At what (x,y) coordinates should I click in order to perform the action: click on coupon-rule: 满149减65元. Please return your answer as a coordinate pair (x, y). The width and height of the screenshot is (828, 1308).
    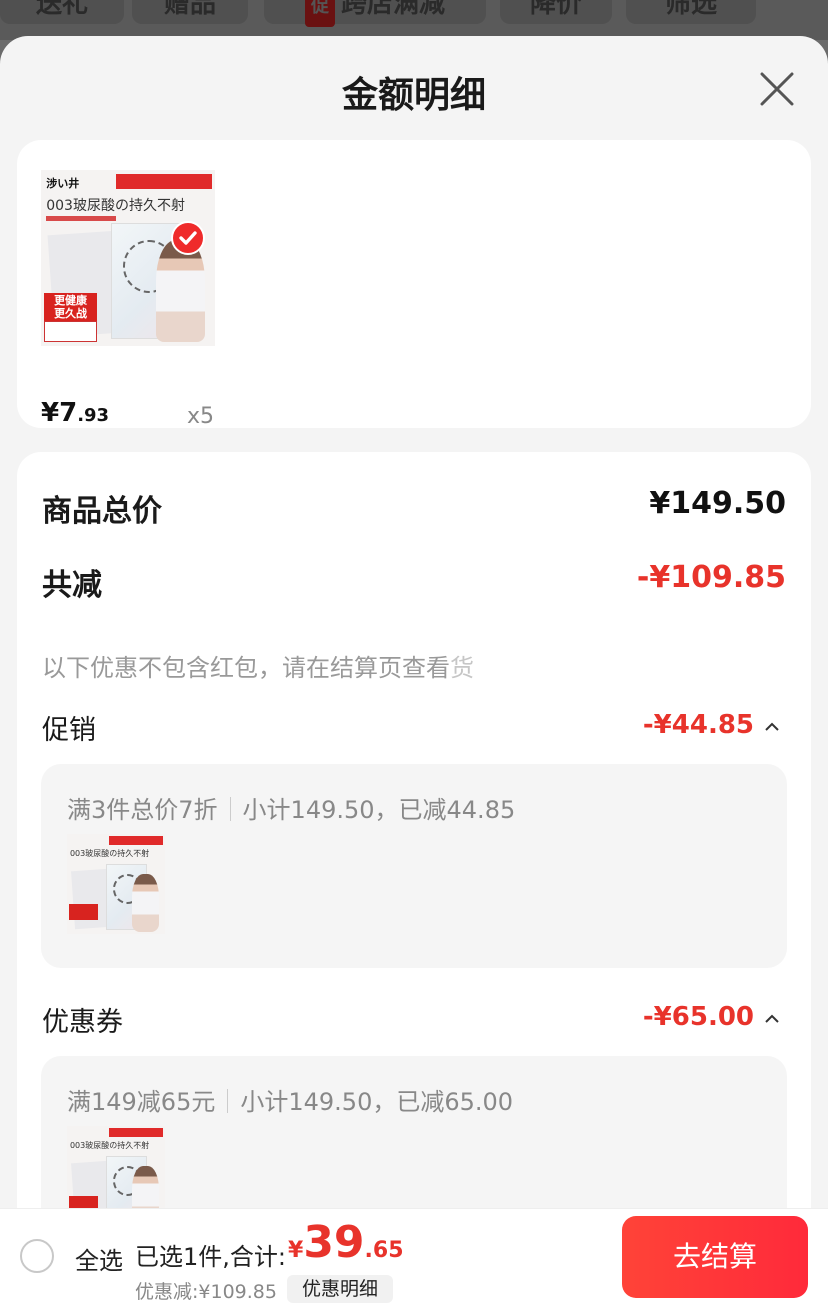
    Looking at the image, I should click on (141, 1102).